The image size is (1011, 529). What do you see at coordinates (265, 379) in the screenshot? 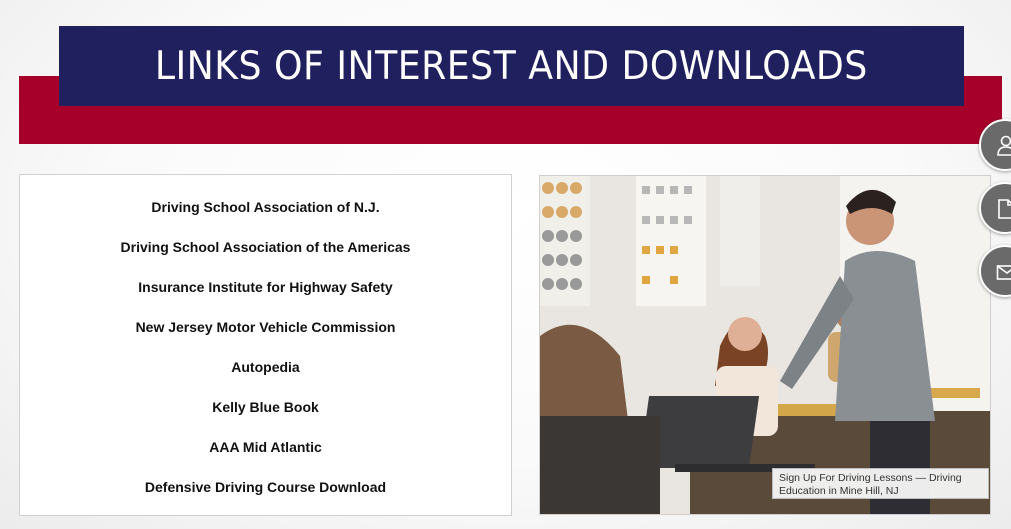
I see `list-item: Autopedia` at bounding box center [265, 379].